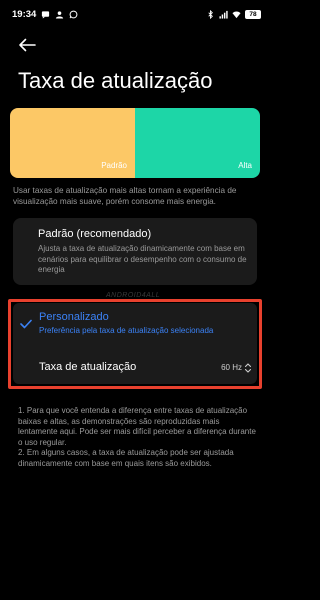  I want to click on status-bar-left: 19:34, so click(45, 14).